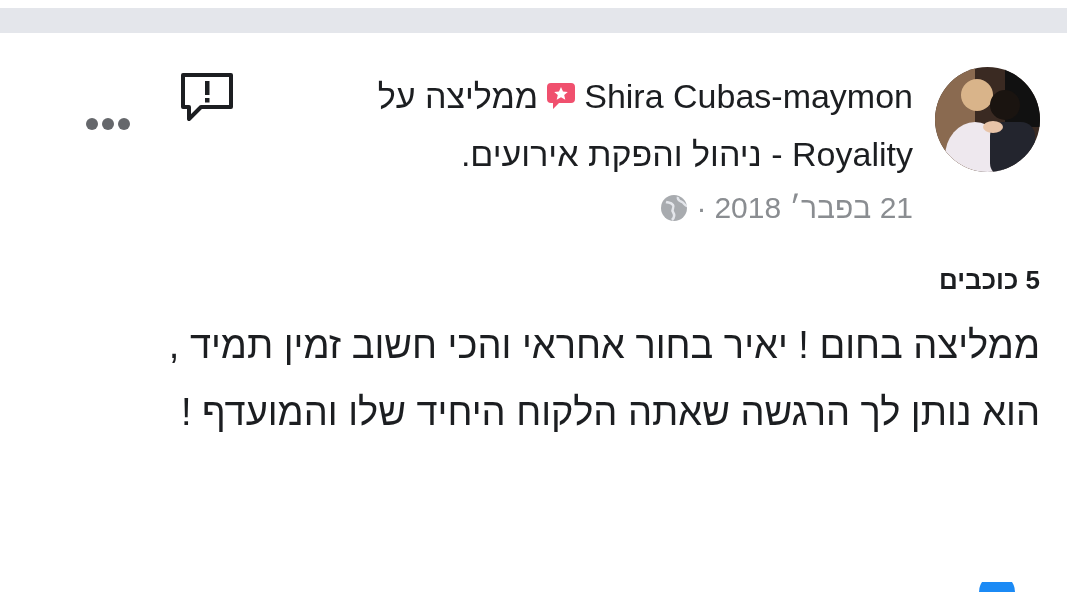 The width and height of the screenshot is (1067, 592). Describe the element at coordinates (574, 154) in the screenshot. I see `page-name-link: Royality - ניהול והפקת אירועים.` at that location.